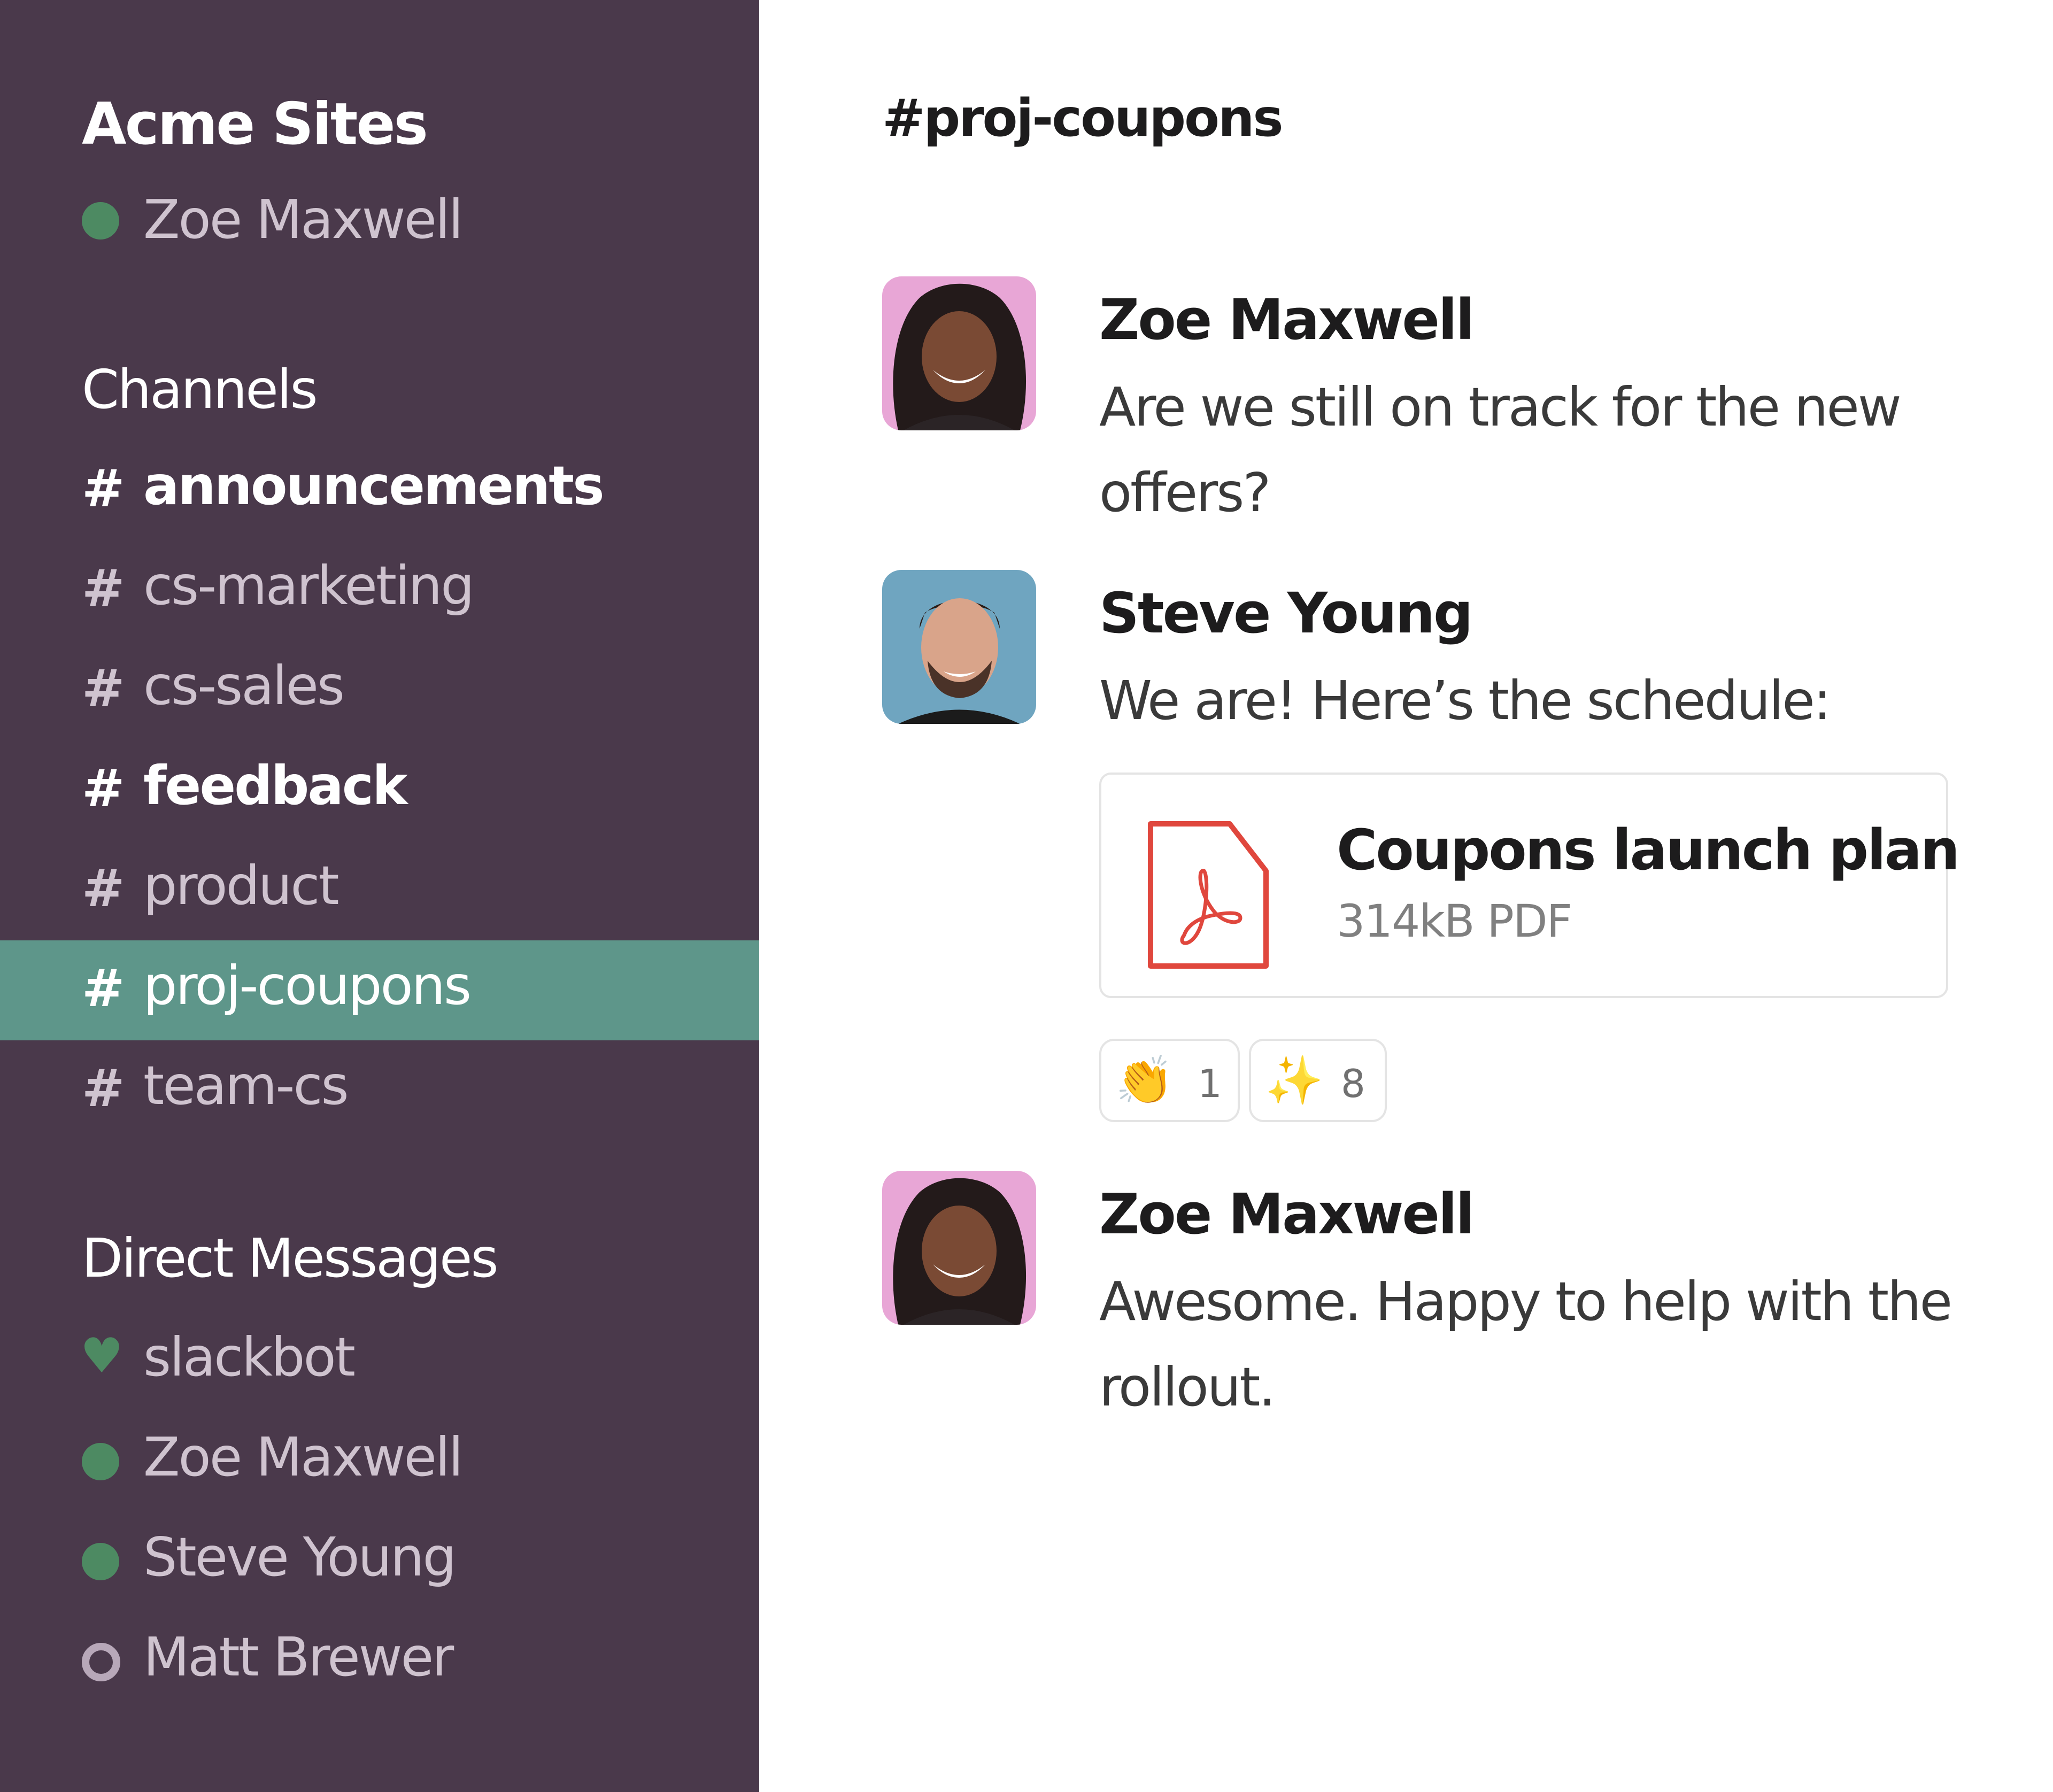 This screenshot has height=1792, width=2053. What do you see at coordinates (255, 124) in the screenshot?
I see `workspace-name: Acme Sites` at bounding box center [255, 124].